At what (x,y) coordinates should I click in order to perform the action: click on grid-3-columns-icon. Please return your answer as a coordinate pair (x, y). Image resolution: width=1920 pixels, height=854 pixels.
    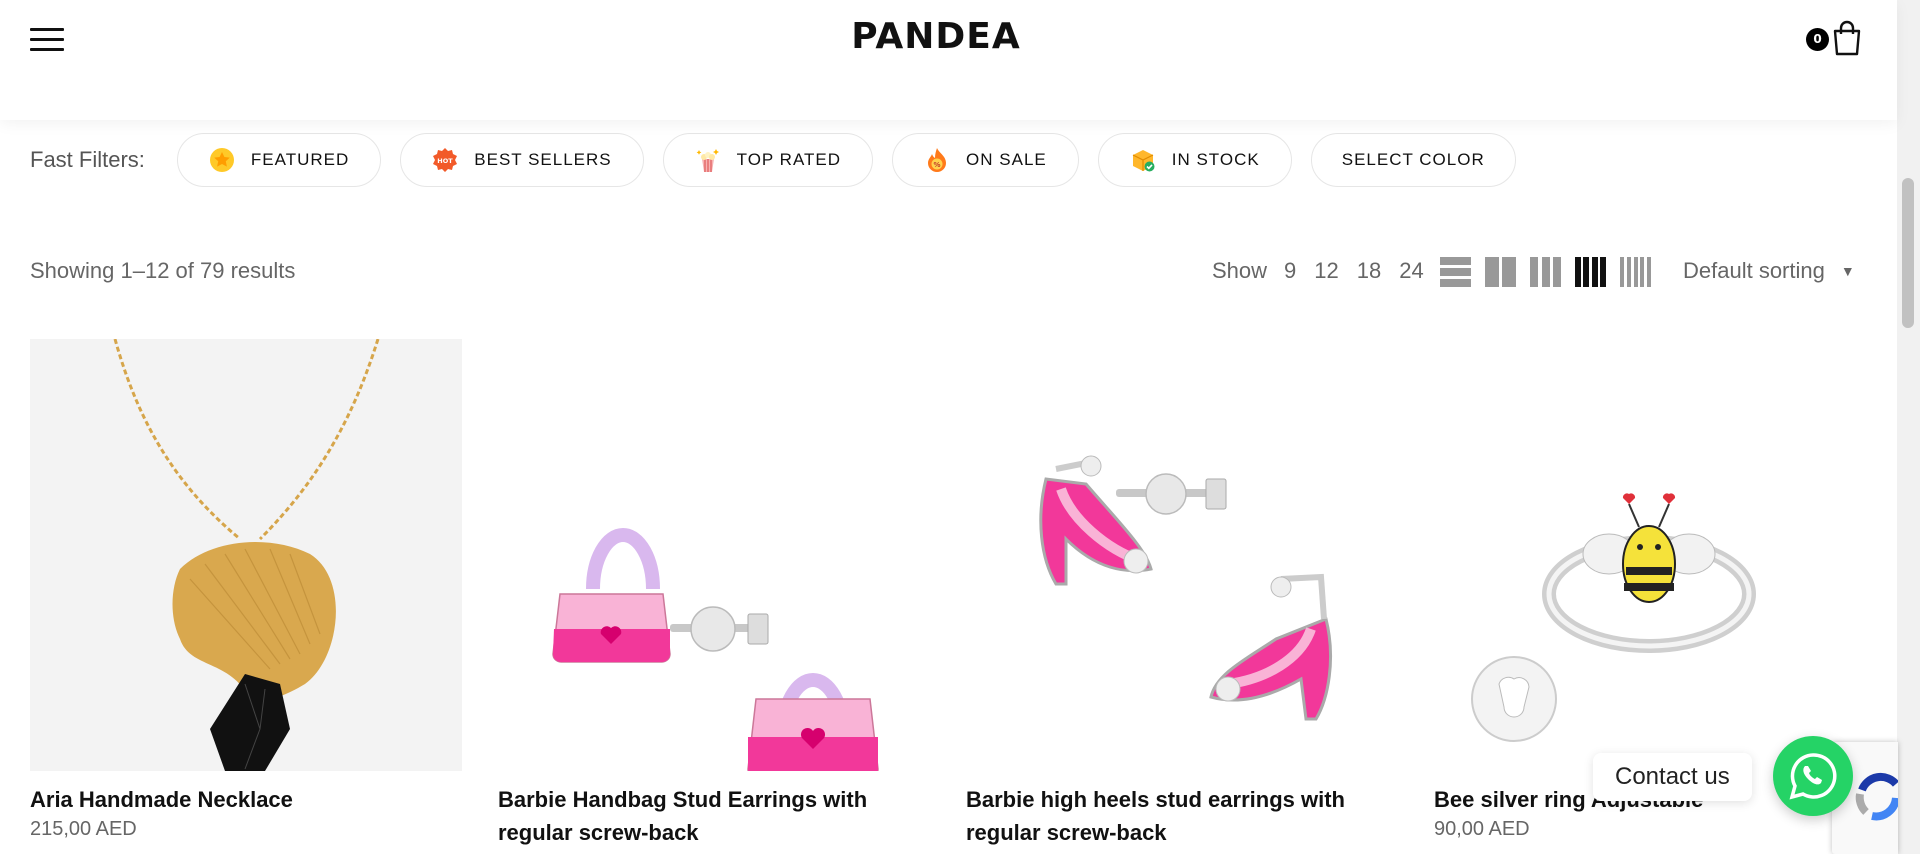
    Looking at the image, I should click on (1545, 272).